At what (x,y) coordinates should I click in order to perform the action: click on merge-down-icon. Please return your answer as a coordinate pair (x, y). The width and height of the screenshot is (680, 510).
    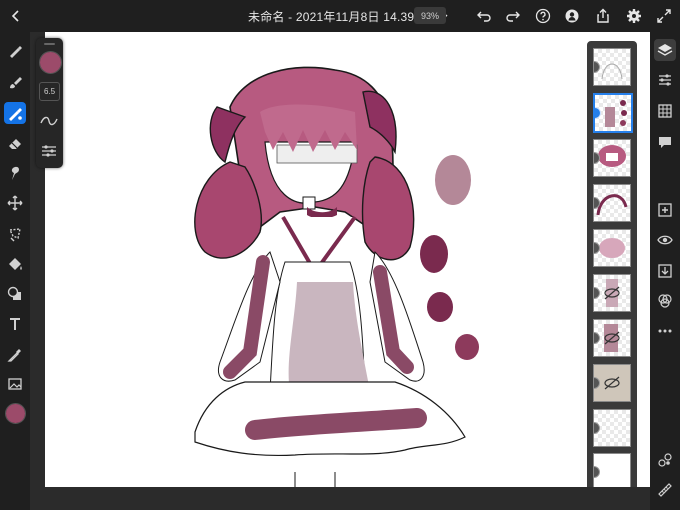
    Looking at the image, I should click on (665, 271).